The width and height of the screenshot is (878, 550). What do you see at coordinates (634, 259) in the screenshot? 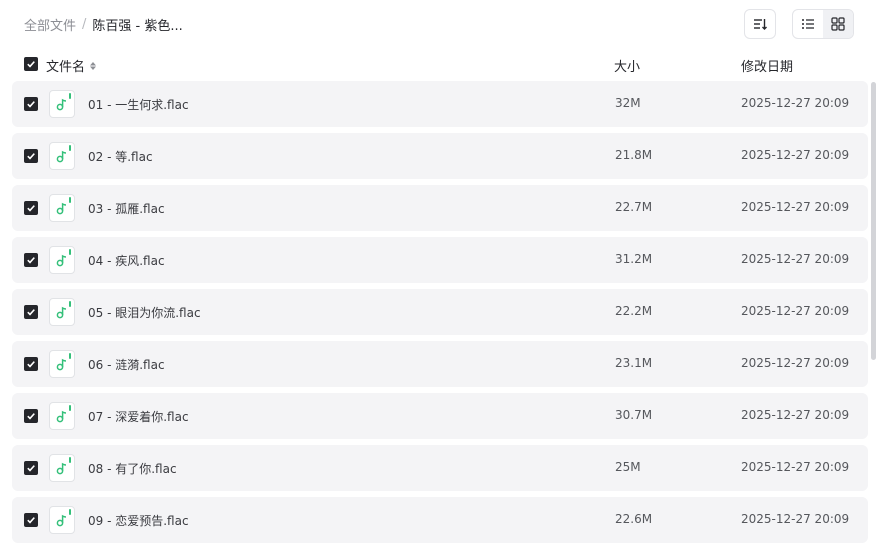
I see `file-size: 31.2M` at bounding box center [634, 259].